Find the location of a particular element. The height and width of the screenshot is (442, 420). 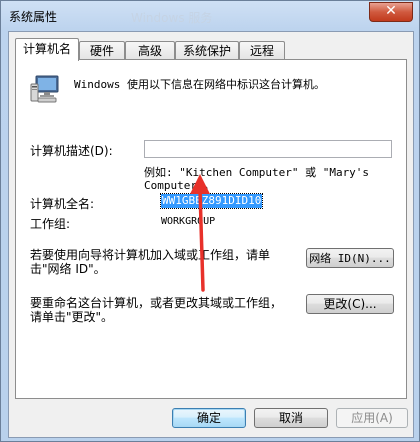

tab-hardware: 硬件 is located at coordinates (102, 50).